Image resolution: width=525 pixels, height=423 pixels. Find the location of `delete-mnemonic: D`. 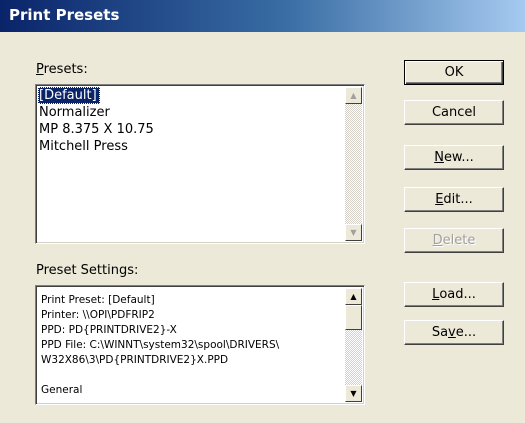

delete-mnemonic: D is located at coordinates (437, 240).